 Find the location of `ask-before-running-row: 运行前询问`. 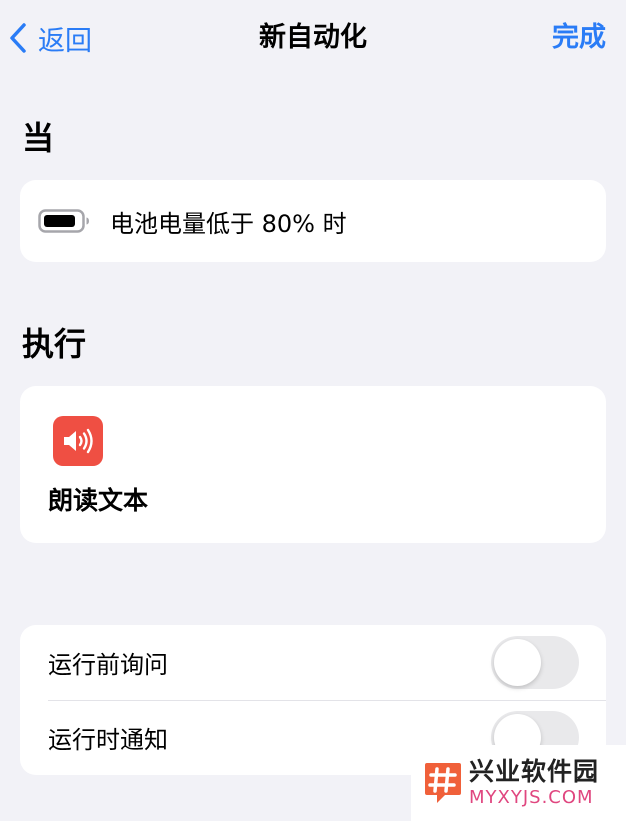

ask-before-running-row: 运行前询问 is located at coordinates (313, 662).